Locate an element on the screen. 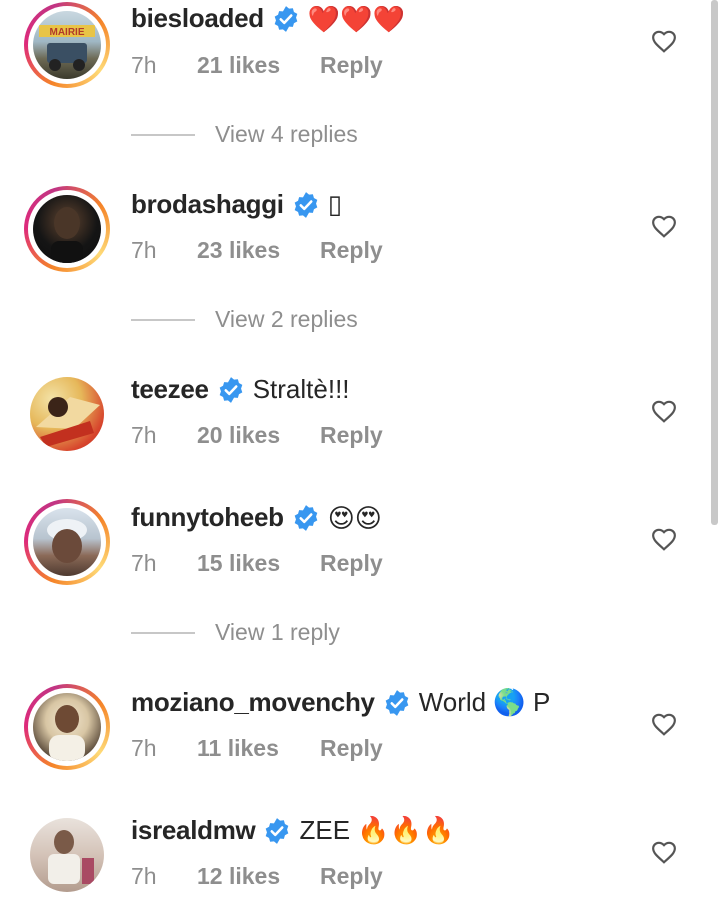  comment-text: ▯ is located at coordinates (335, 204).